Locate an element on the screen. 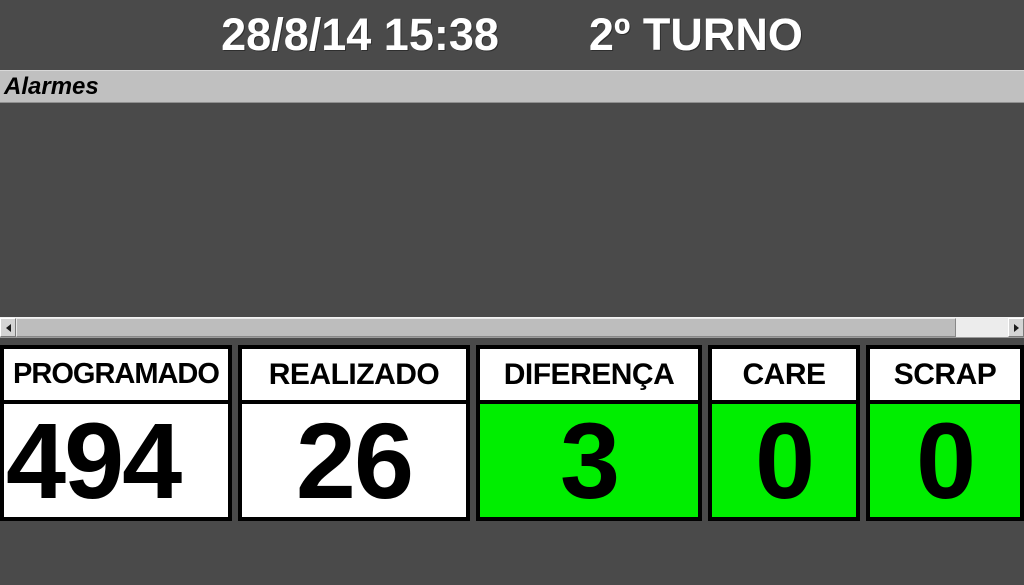 Image resolution: width=1024 pixels, height=585 pixels. kpi-label-care: CARE is located at coordinates (784, 376).